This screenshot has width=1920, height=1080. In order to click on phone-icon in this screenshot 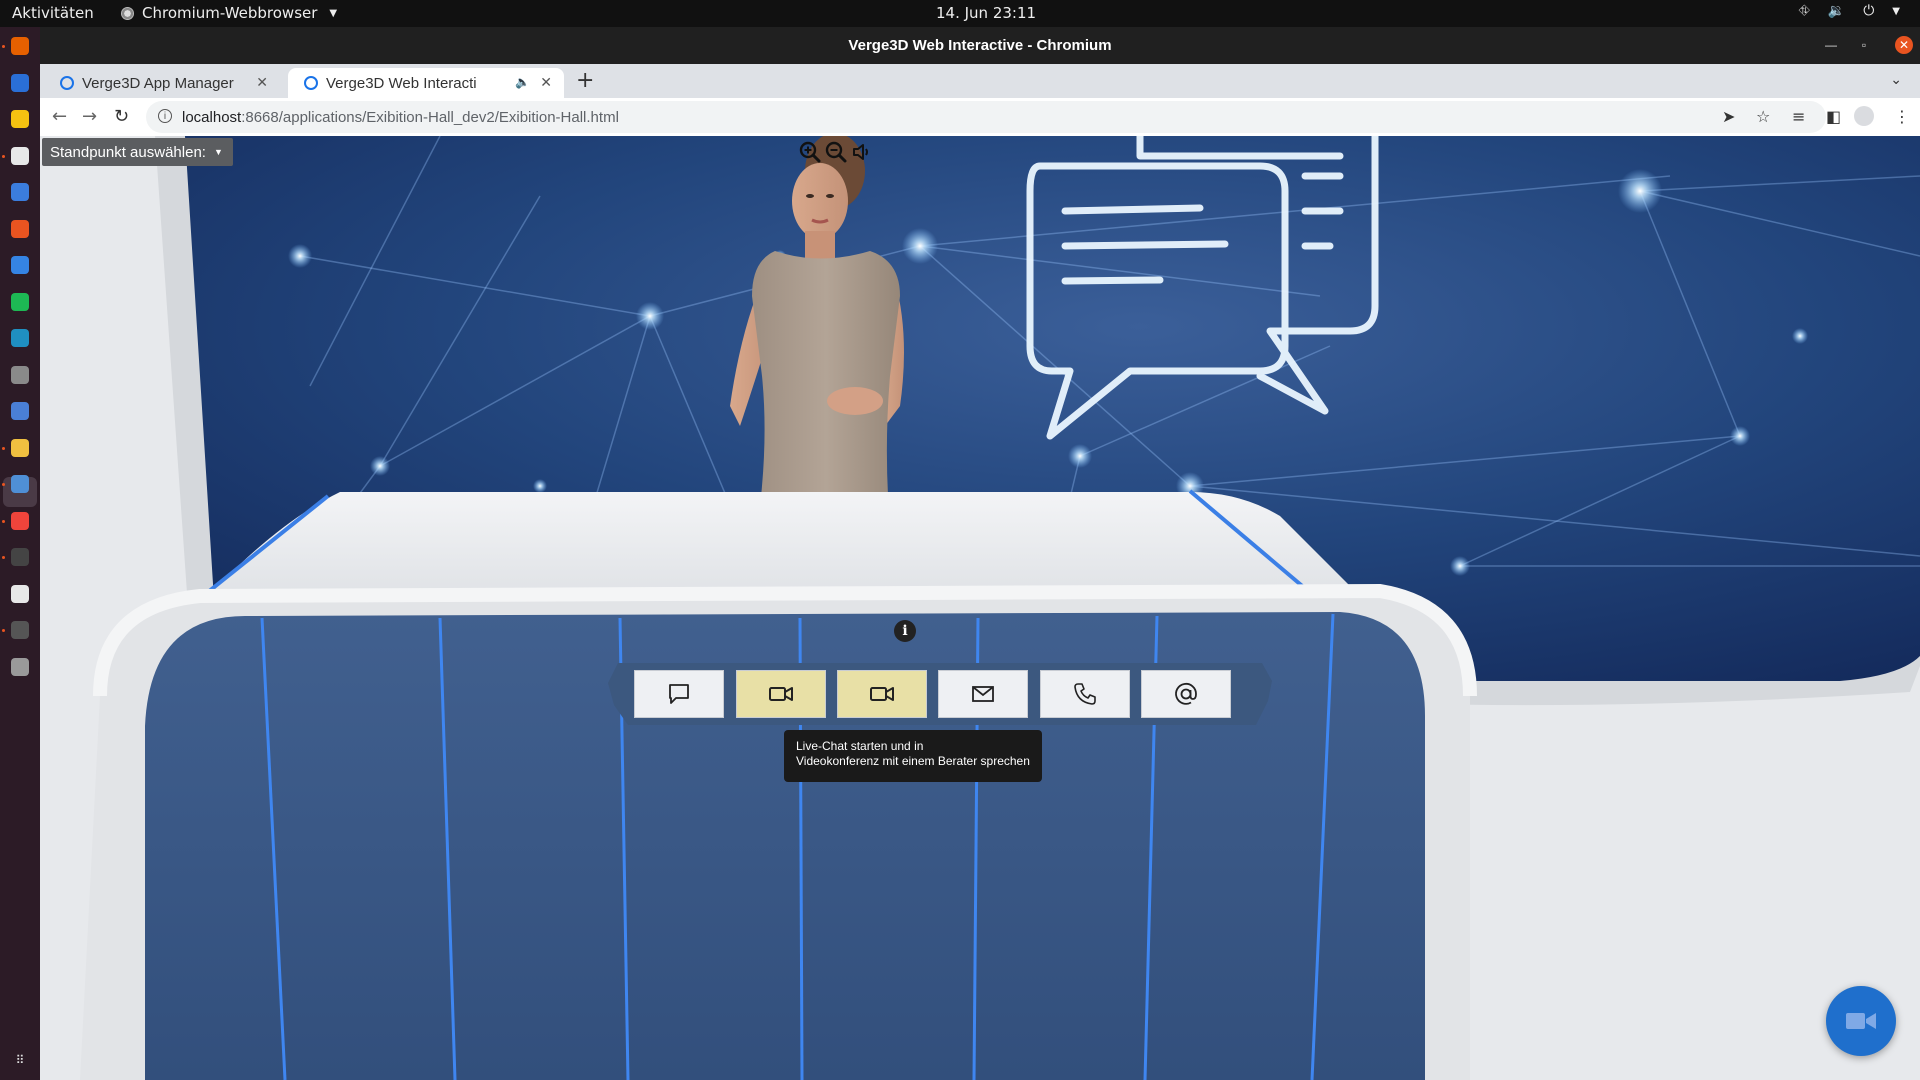, I will do `click(1085, 694)`.